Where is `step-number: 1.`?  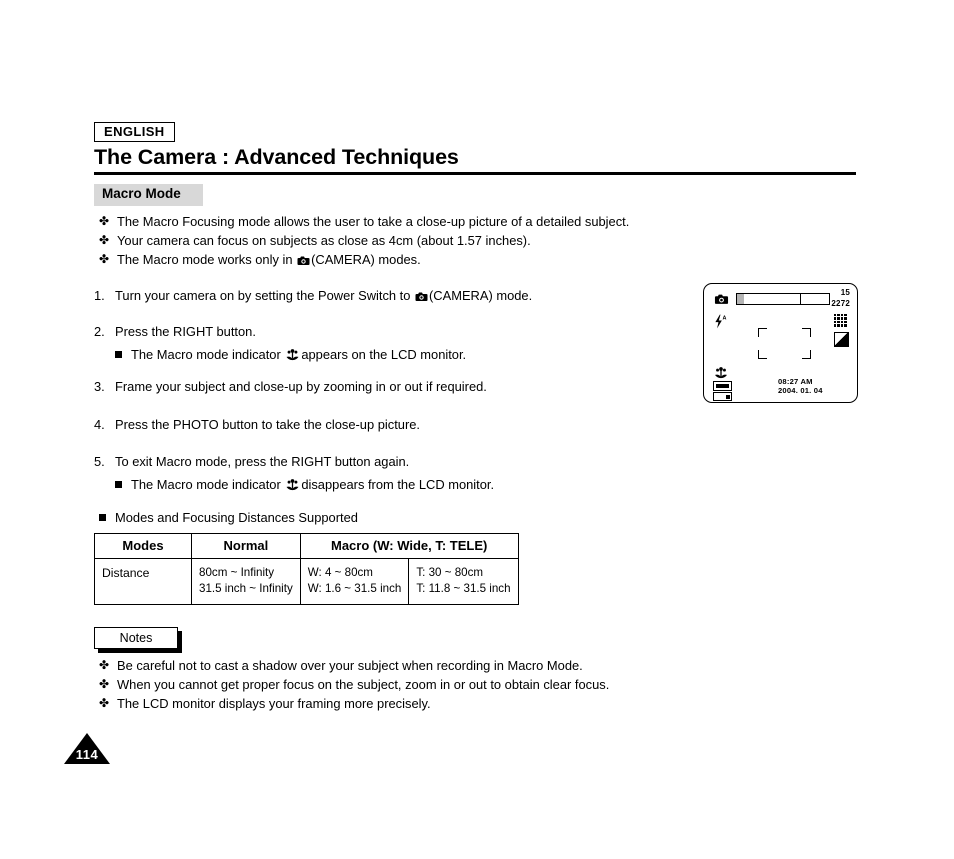 step-number: 1. is located at coordinates (99, 295).